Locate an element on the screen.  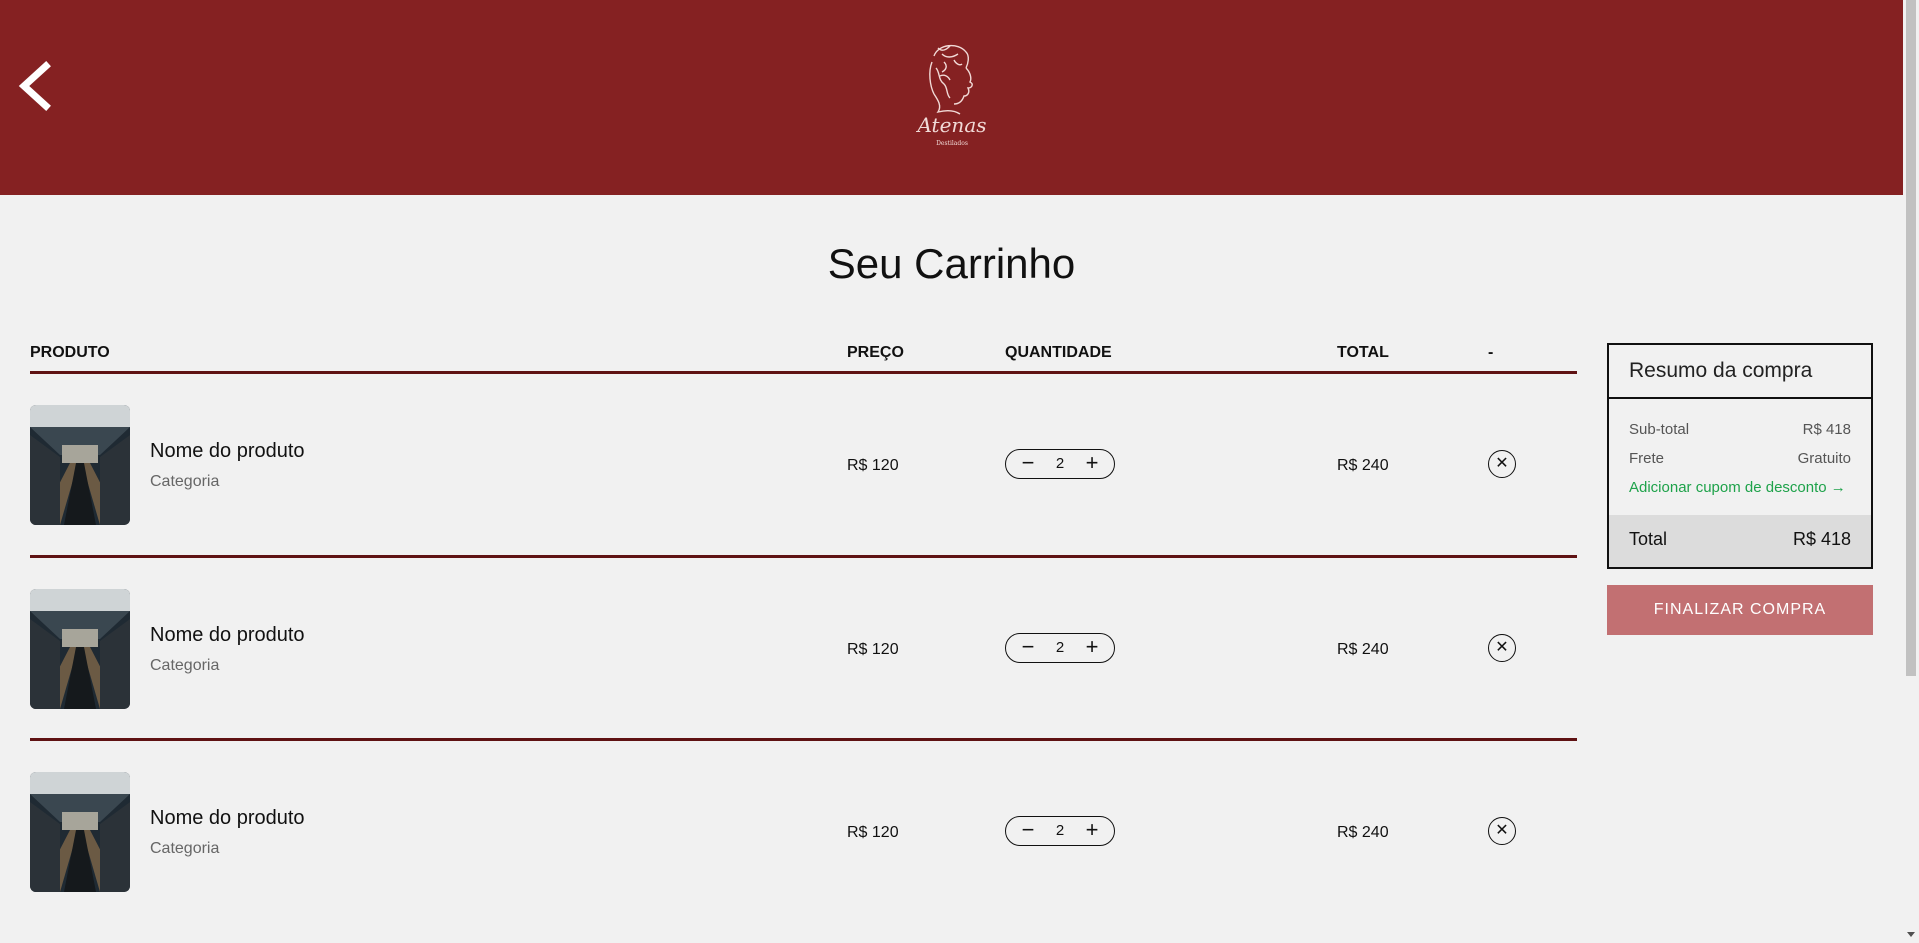
shipping-value: Gratuito is located at coordinates (1824, 458).